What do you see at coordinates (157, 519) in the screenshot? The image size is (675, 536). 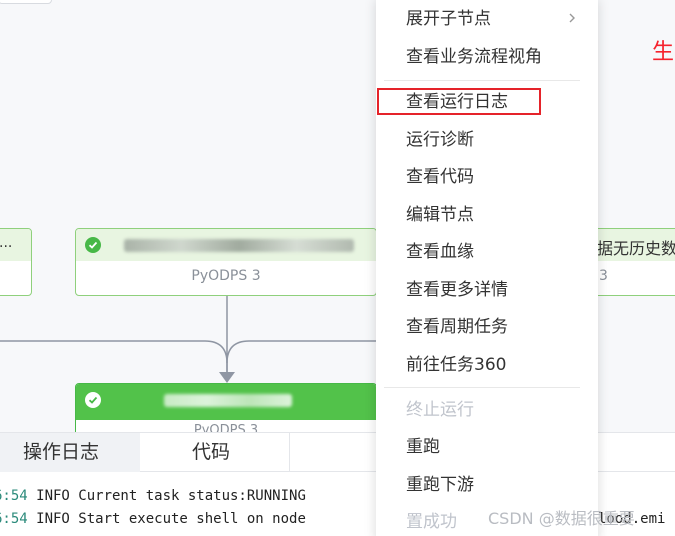 I see `log-line: 6:54 INFO Start execute shell on node` at bounding box center [157, 519].